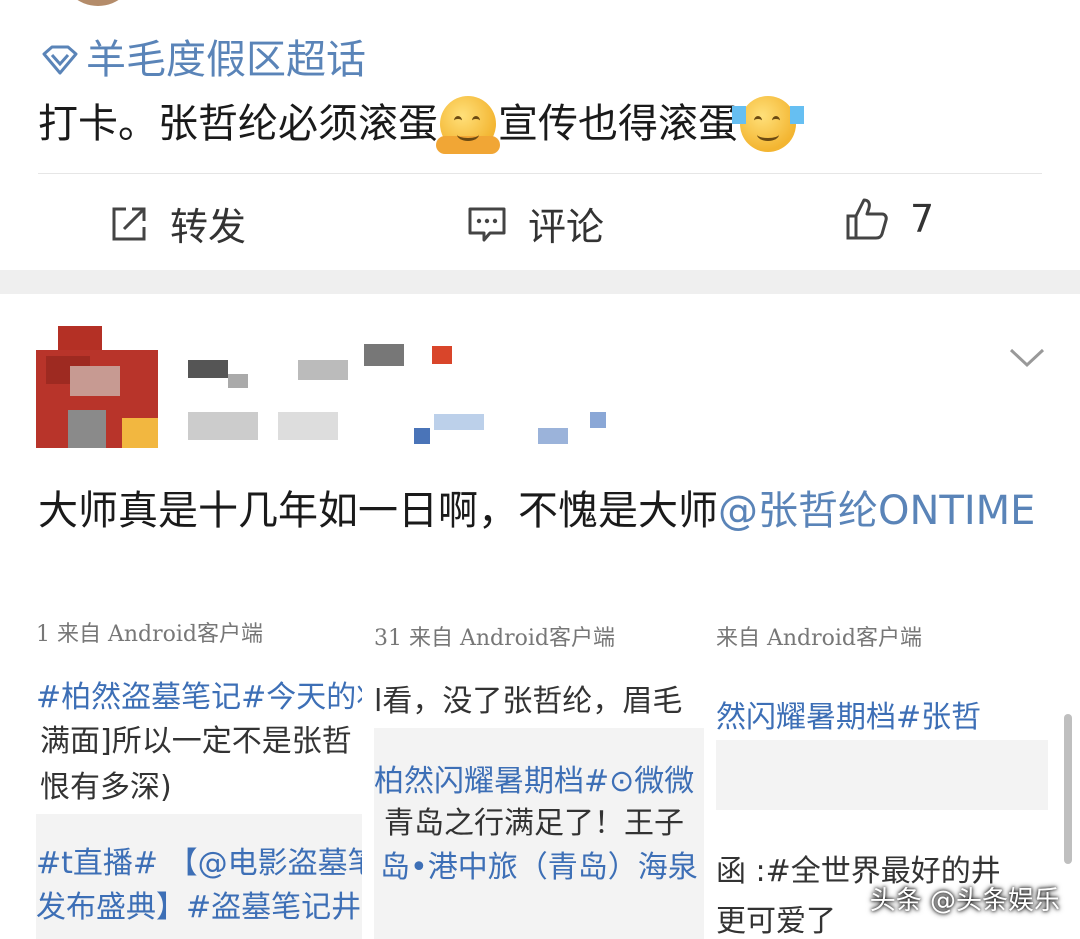 The height and width of the screenshot is (939, 1080). I want to click on laugh-cry-emoji-icon, so click(768, 124).